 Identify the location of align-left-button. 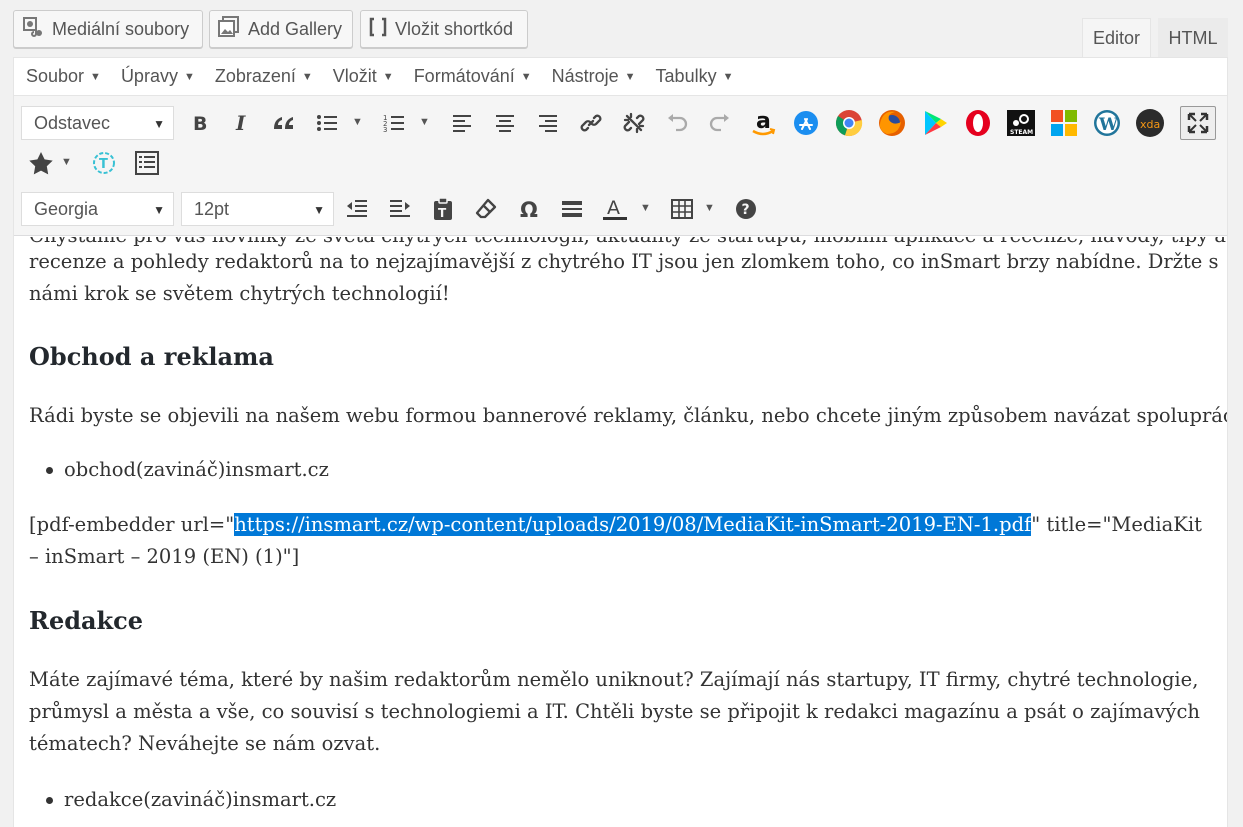
(462, 123).